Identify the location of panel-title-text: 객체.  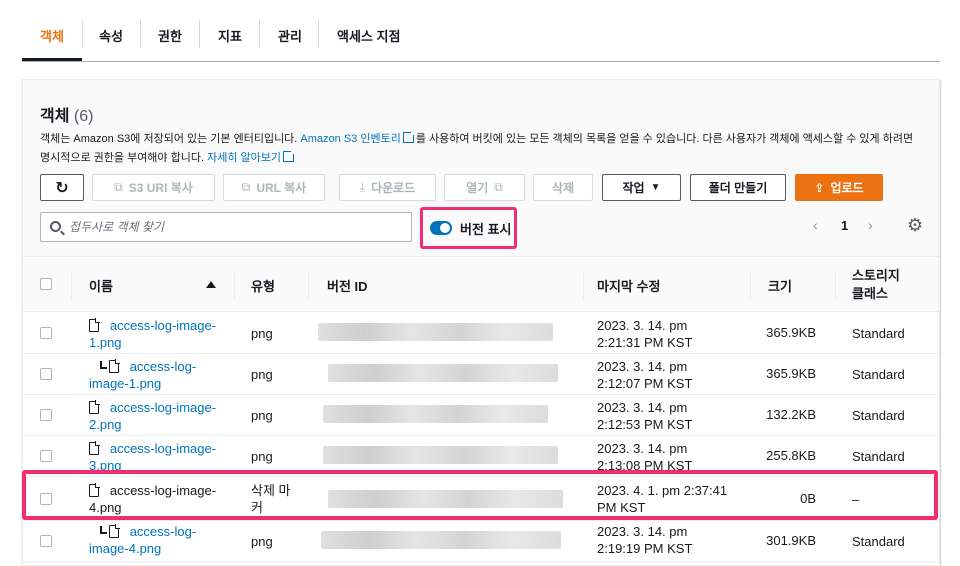
(55, 116).